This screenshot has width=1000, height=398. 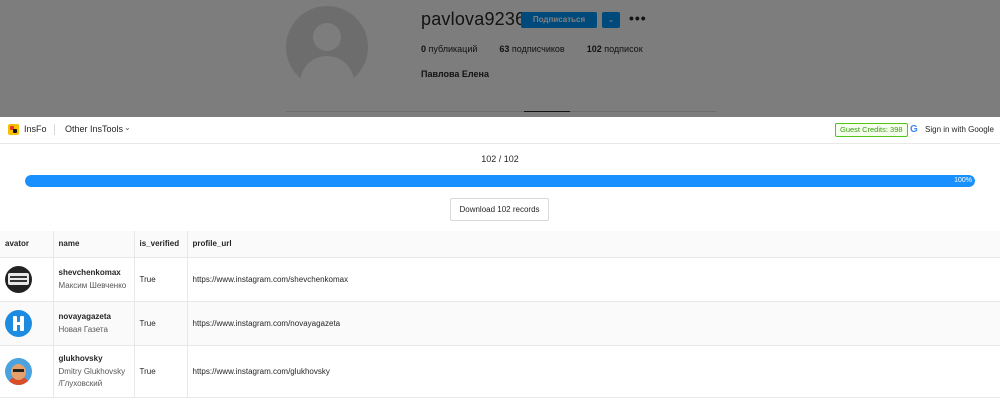 I want to click on row-username: novayagazeta, so click(x=84, y=316).